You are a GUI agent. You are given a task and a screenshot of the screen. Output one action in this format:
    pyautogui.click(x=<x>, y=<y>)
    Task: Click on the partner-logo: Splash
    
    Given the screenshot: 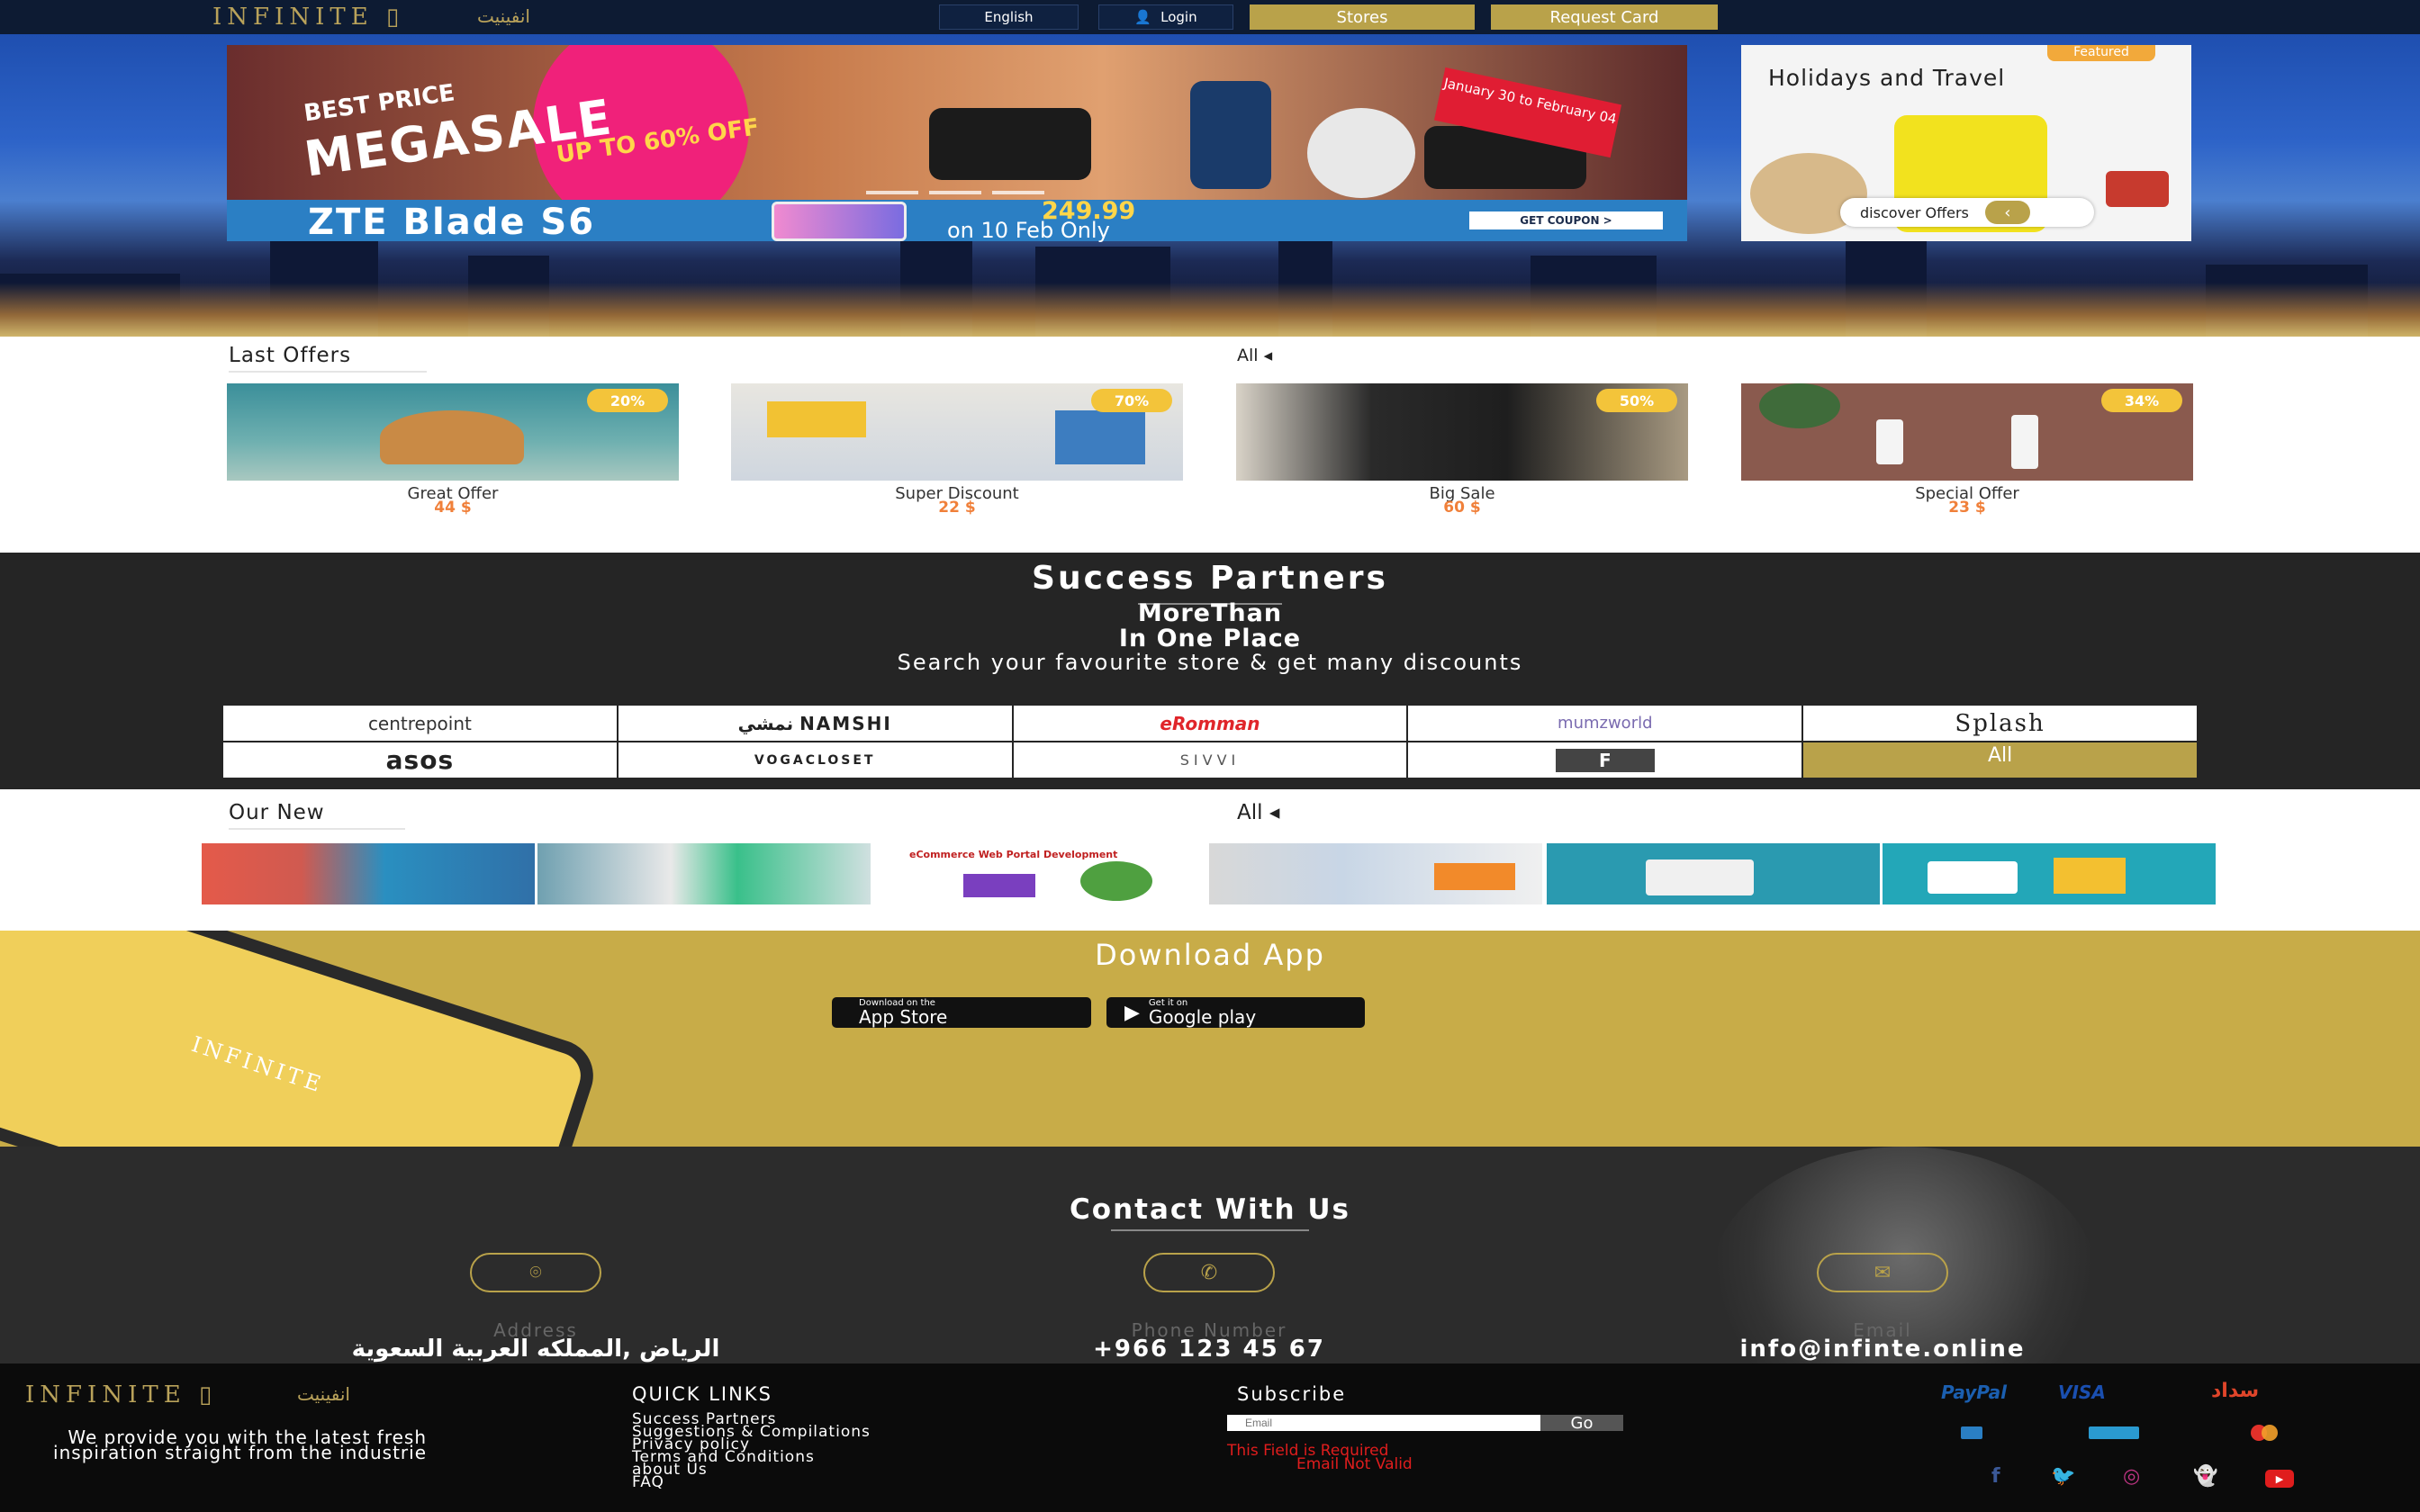 What is the action you would take?
    pyautogui.click(x=2000, y=723)
    